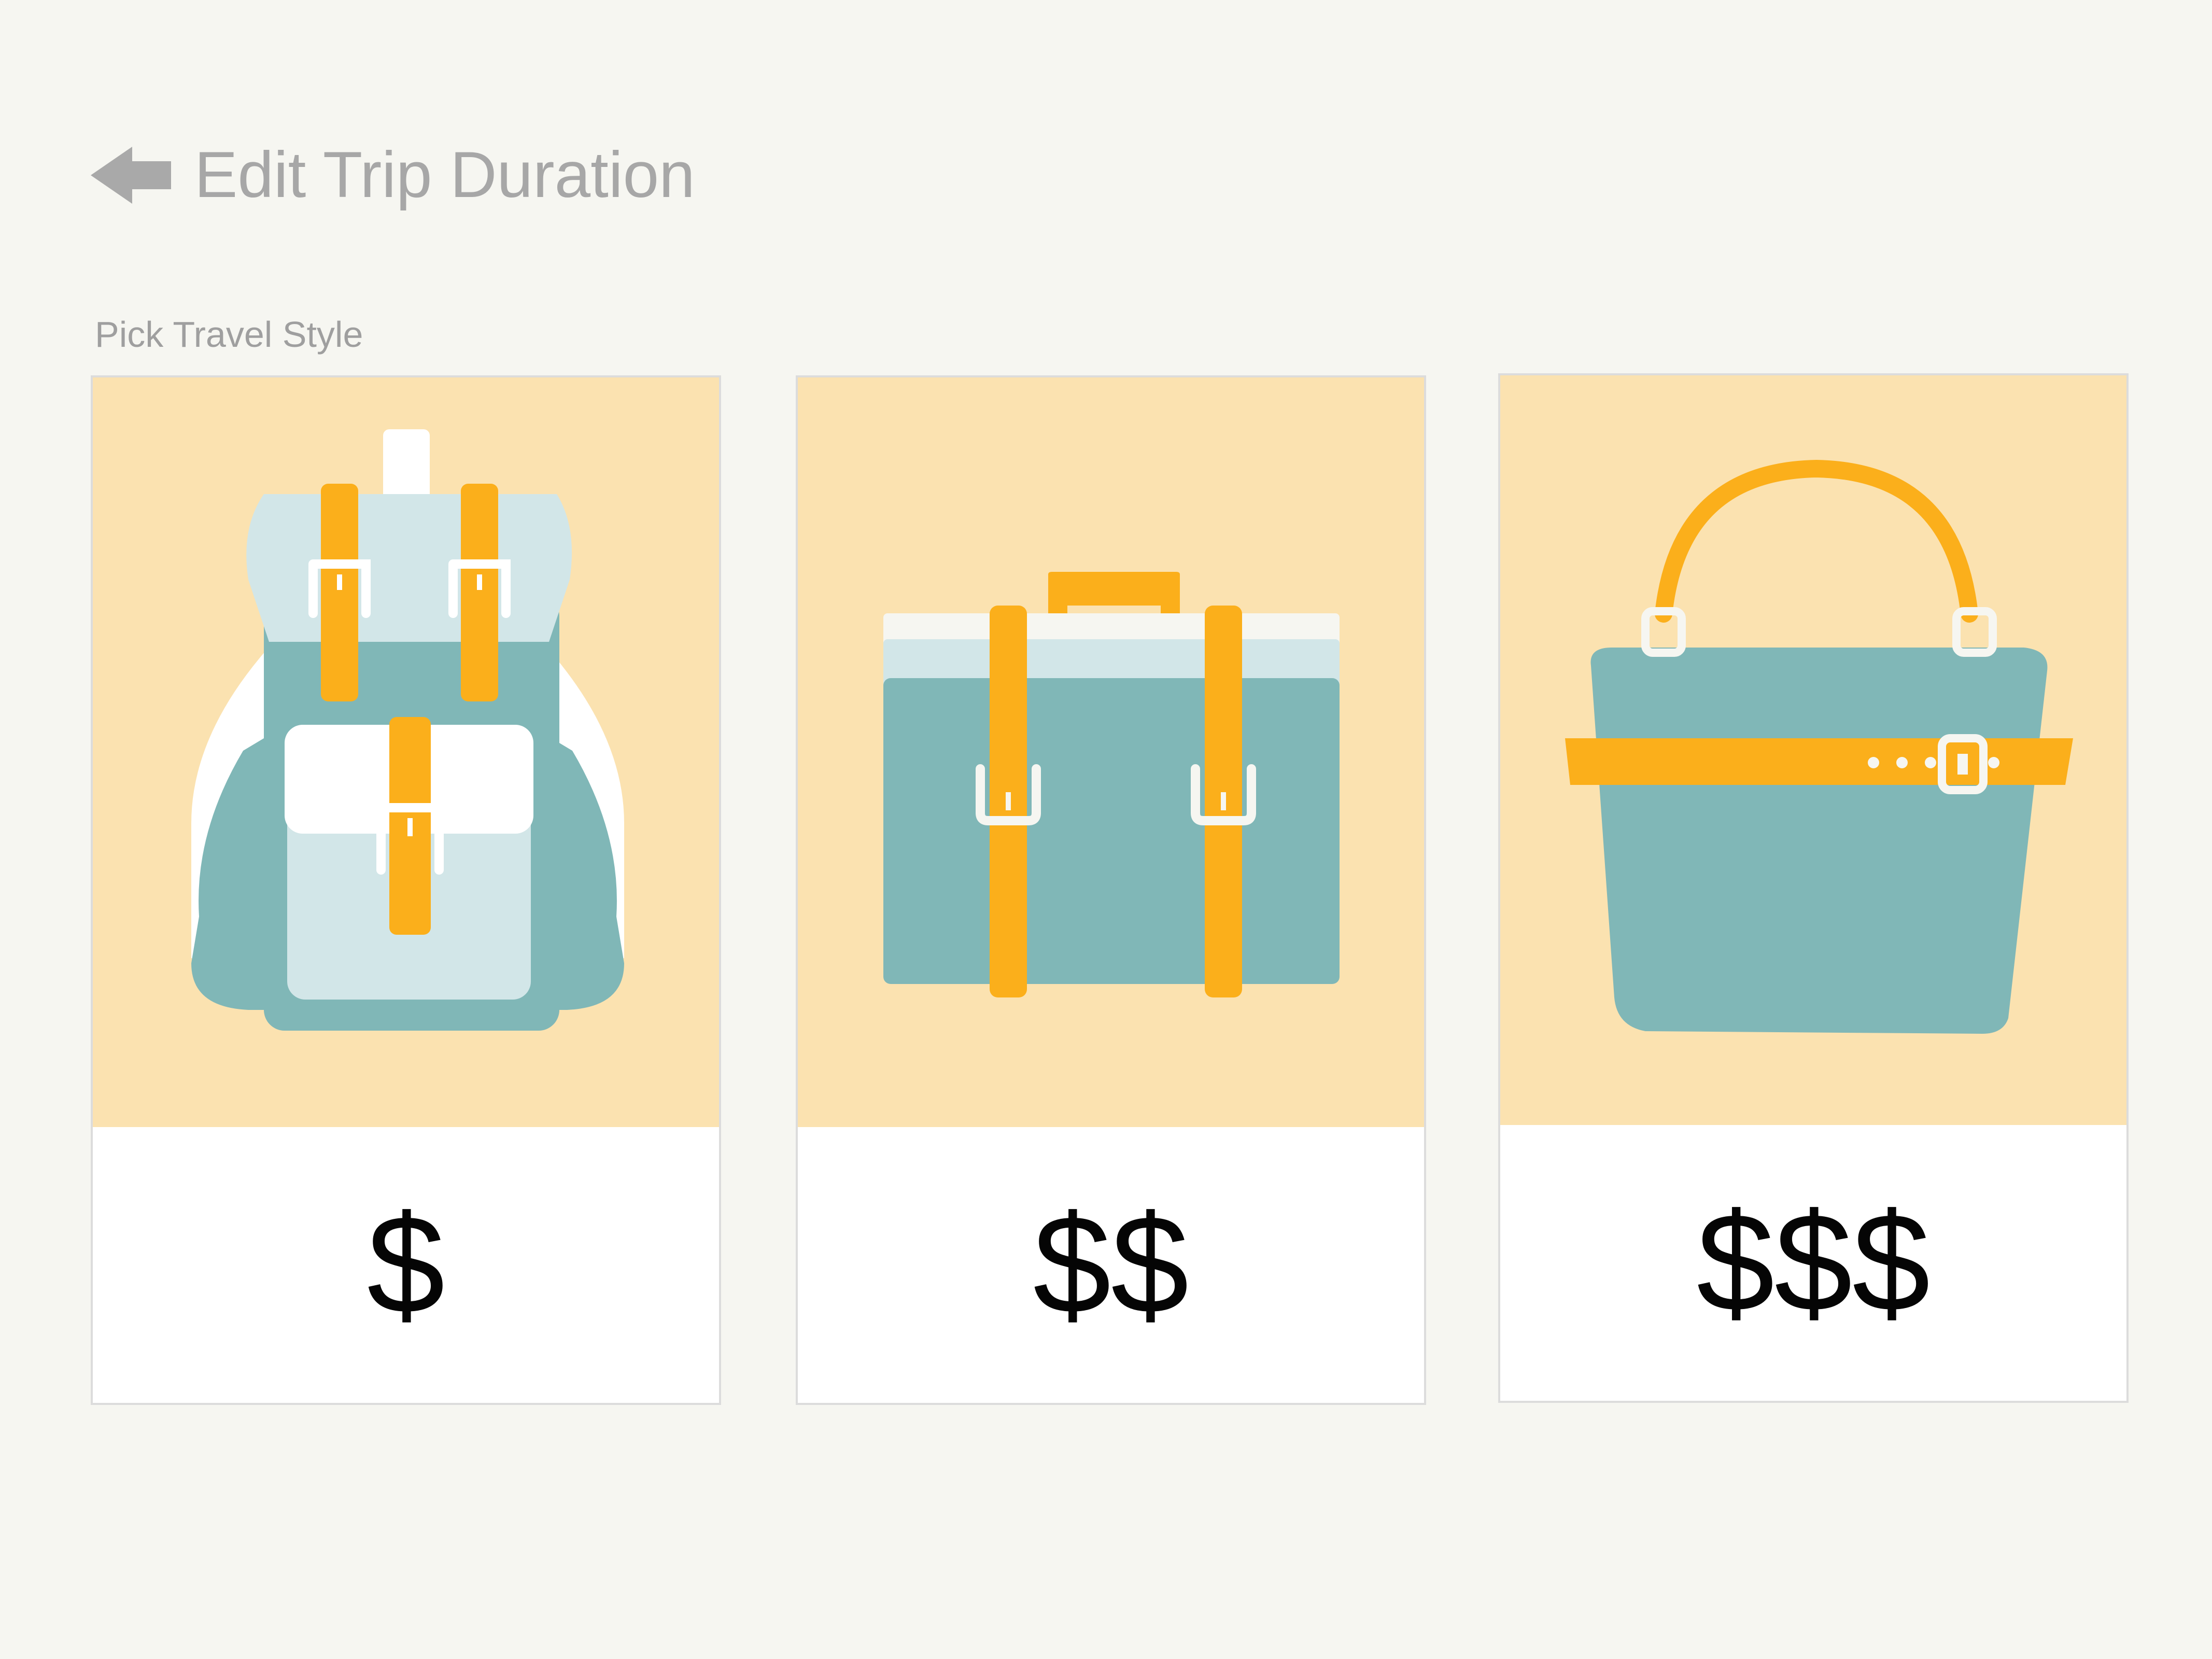  Describe the element at coordinates (406, 1265) in the screenshot. I see `price-tier-label: $` at that location.